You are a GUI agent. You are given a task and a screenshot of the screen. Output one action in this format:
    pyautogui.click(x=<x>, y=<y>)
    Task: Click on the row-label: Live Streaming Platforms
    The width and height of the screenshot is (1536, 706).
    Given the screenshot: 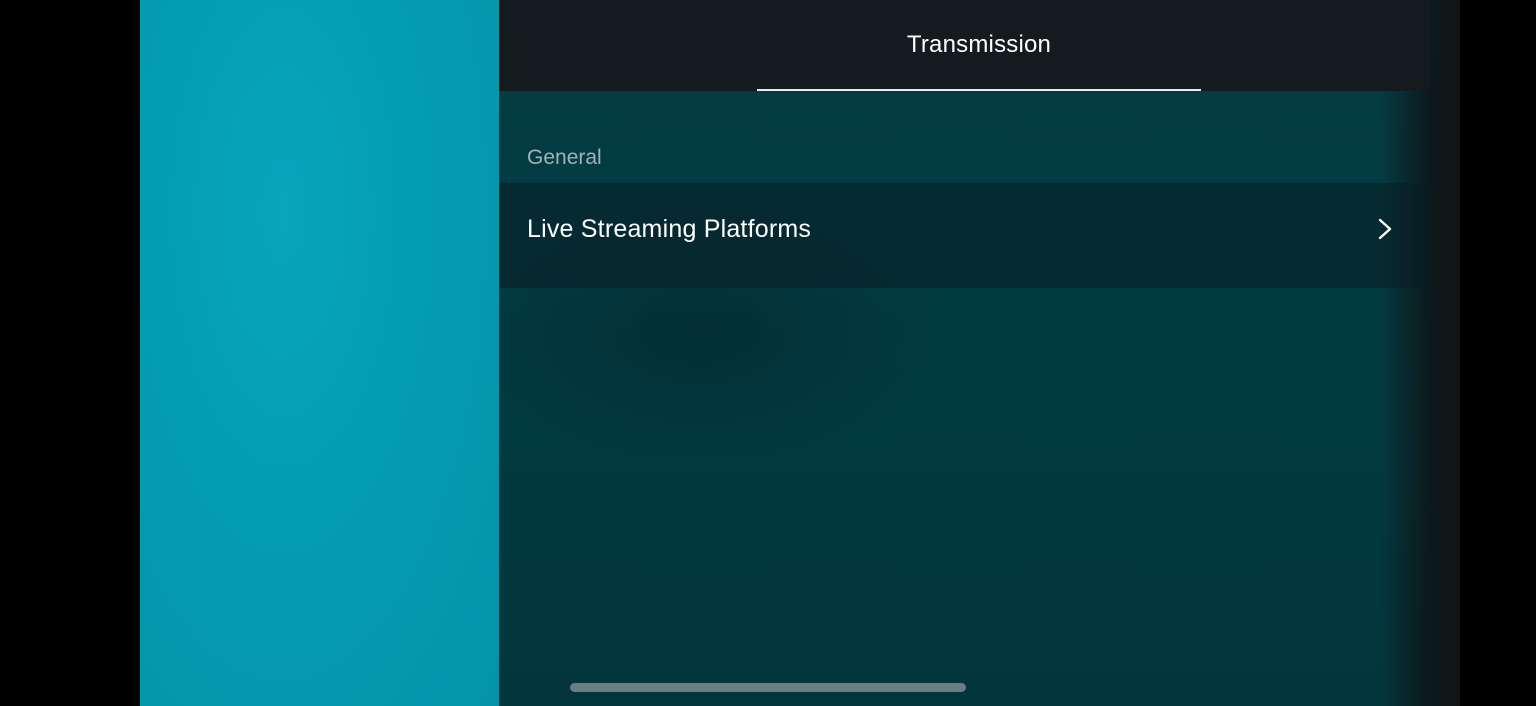 What is the action you would take?
    pyautogui.click(x=669, y=229)
    